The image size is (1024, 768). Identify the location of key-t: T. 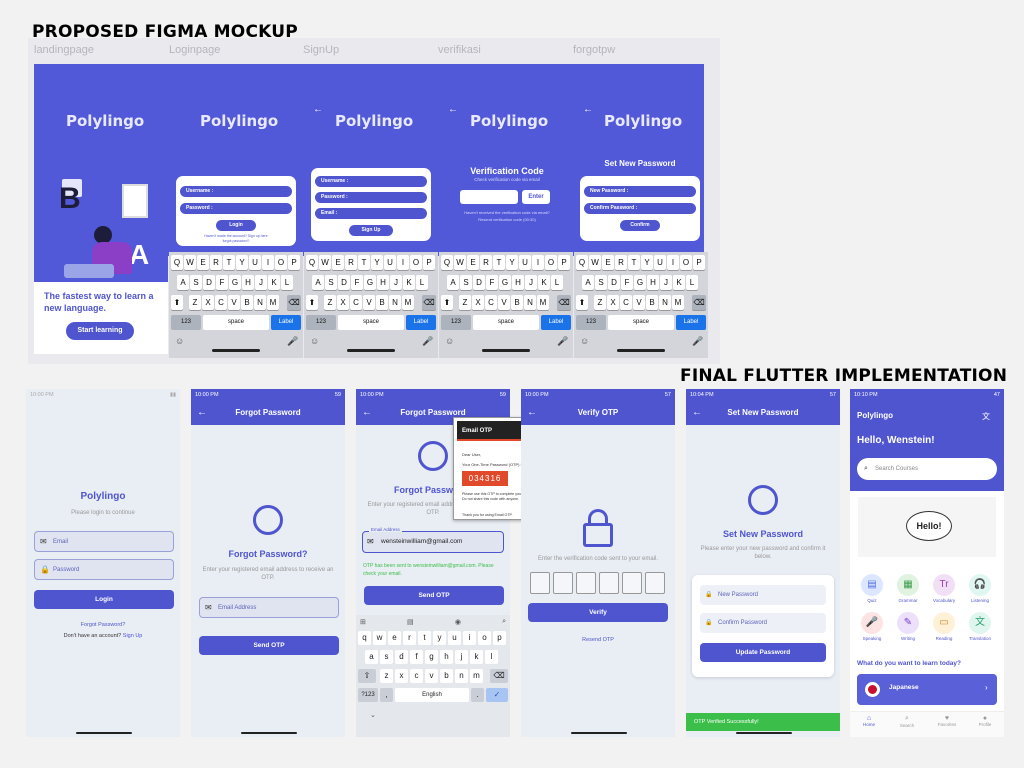
(634, 262).